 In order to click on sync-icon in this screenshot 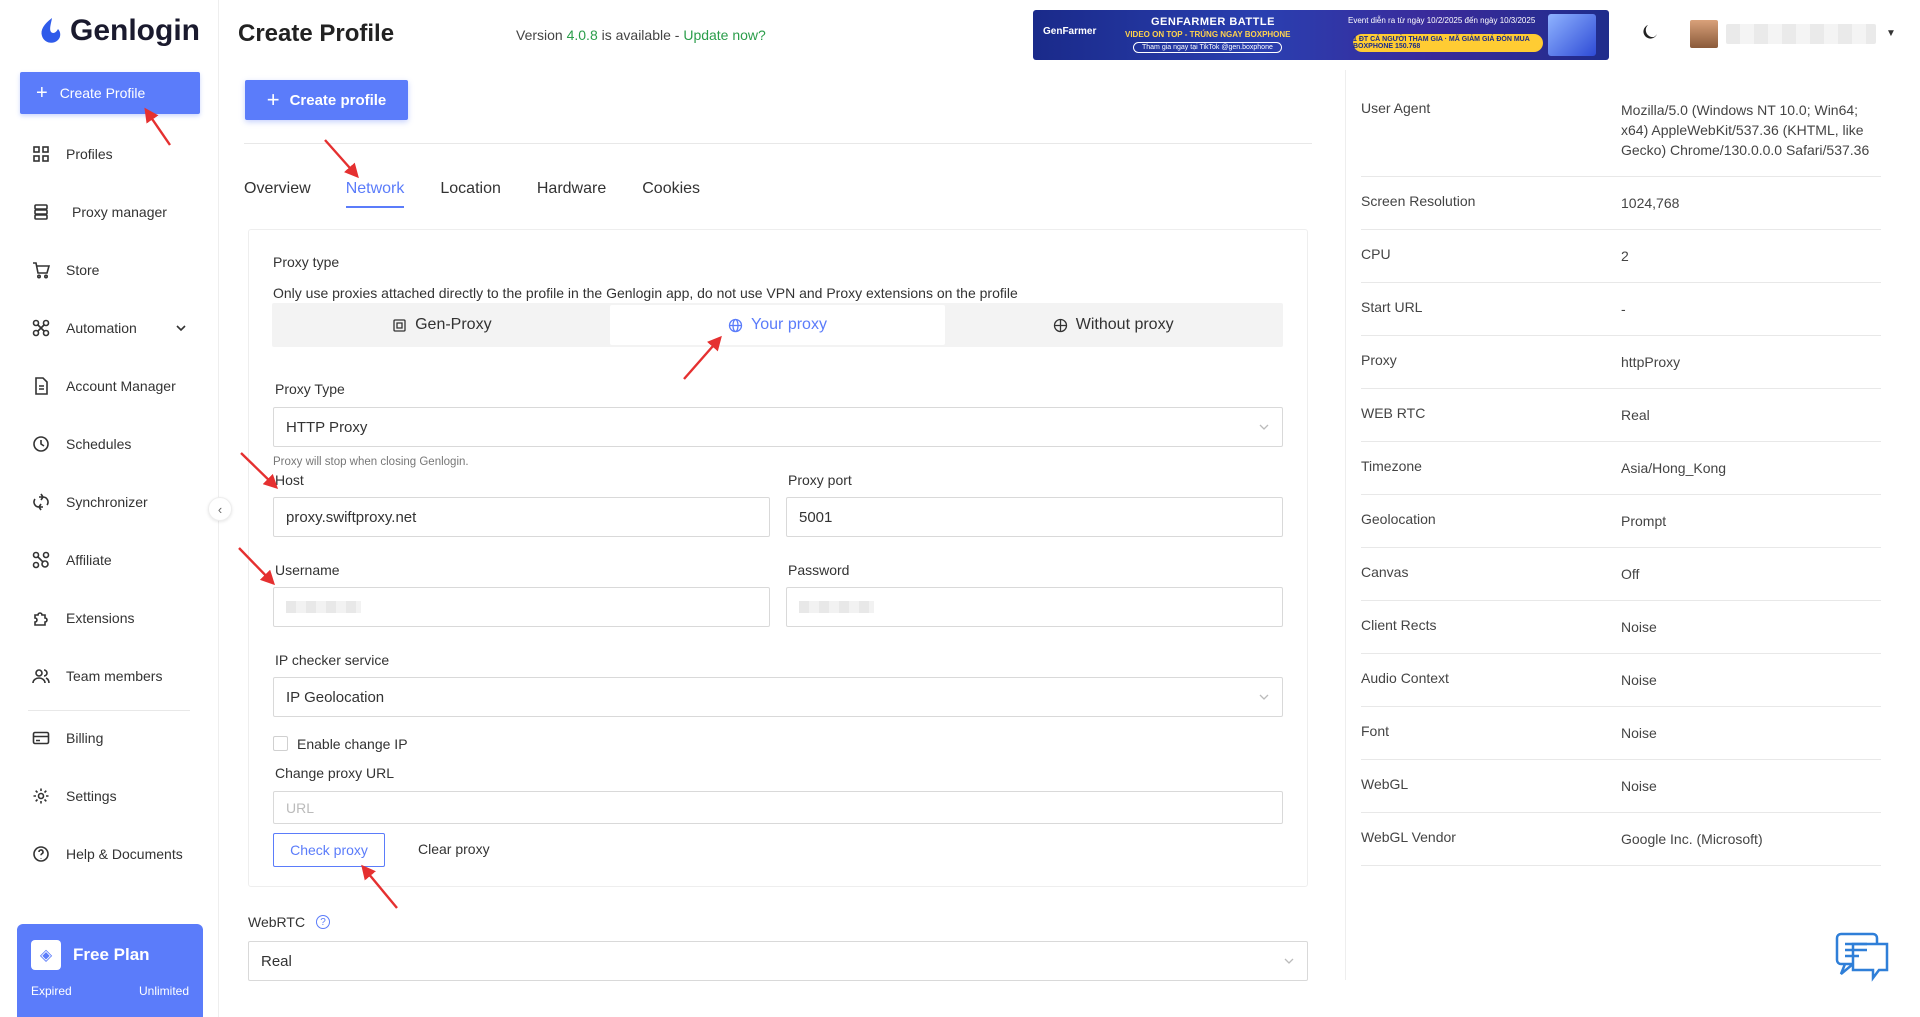, I will do `click(41, 502)`.